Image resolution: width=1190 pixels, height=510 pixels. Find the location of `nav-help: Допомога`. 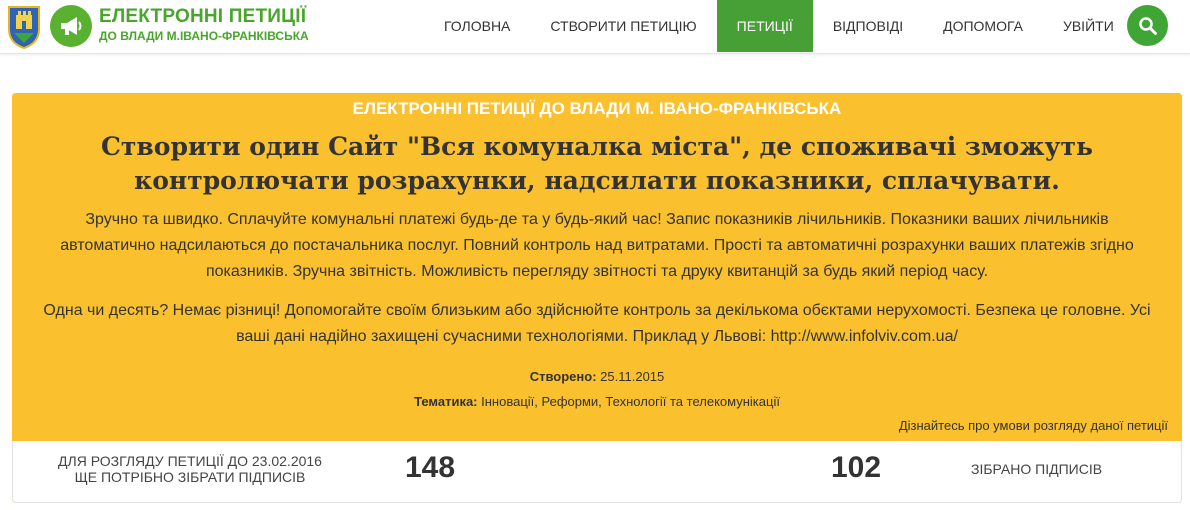

nav-help: Допомога is located at coordinates (983, 26).